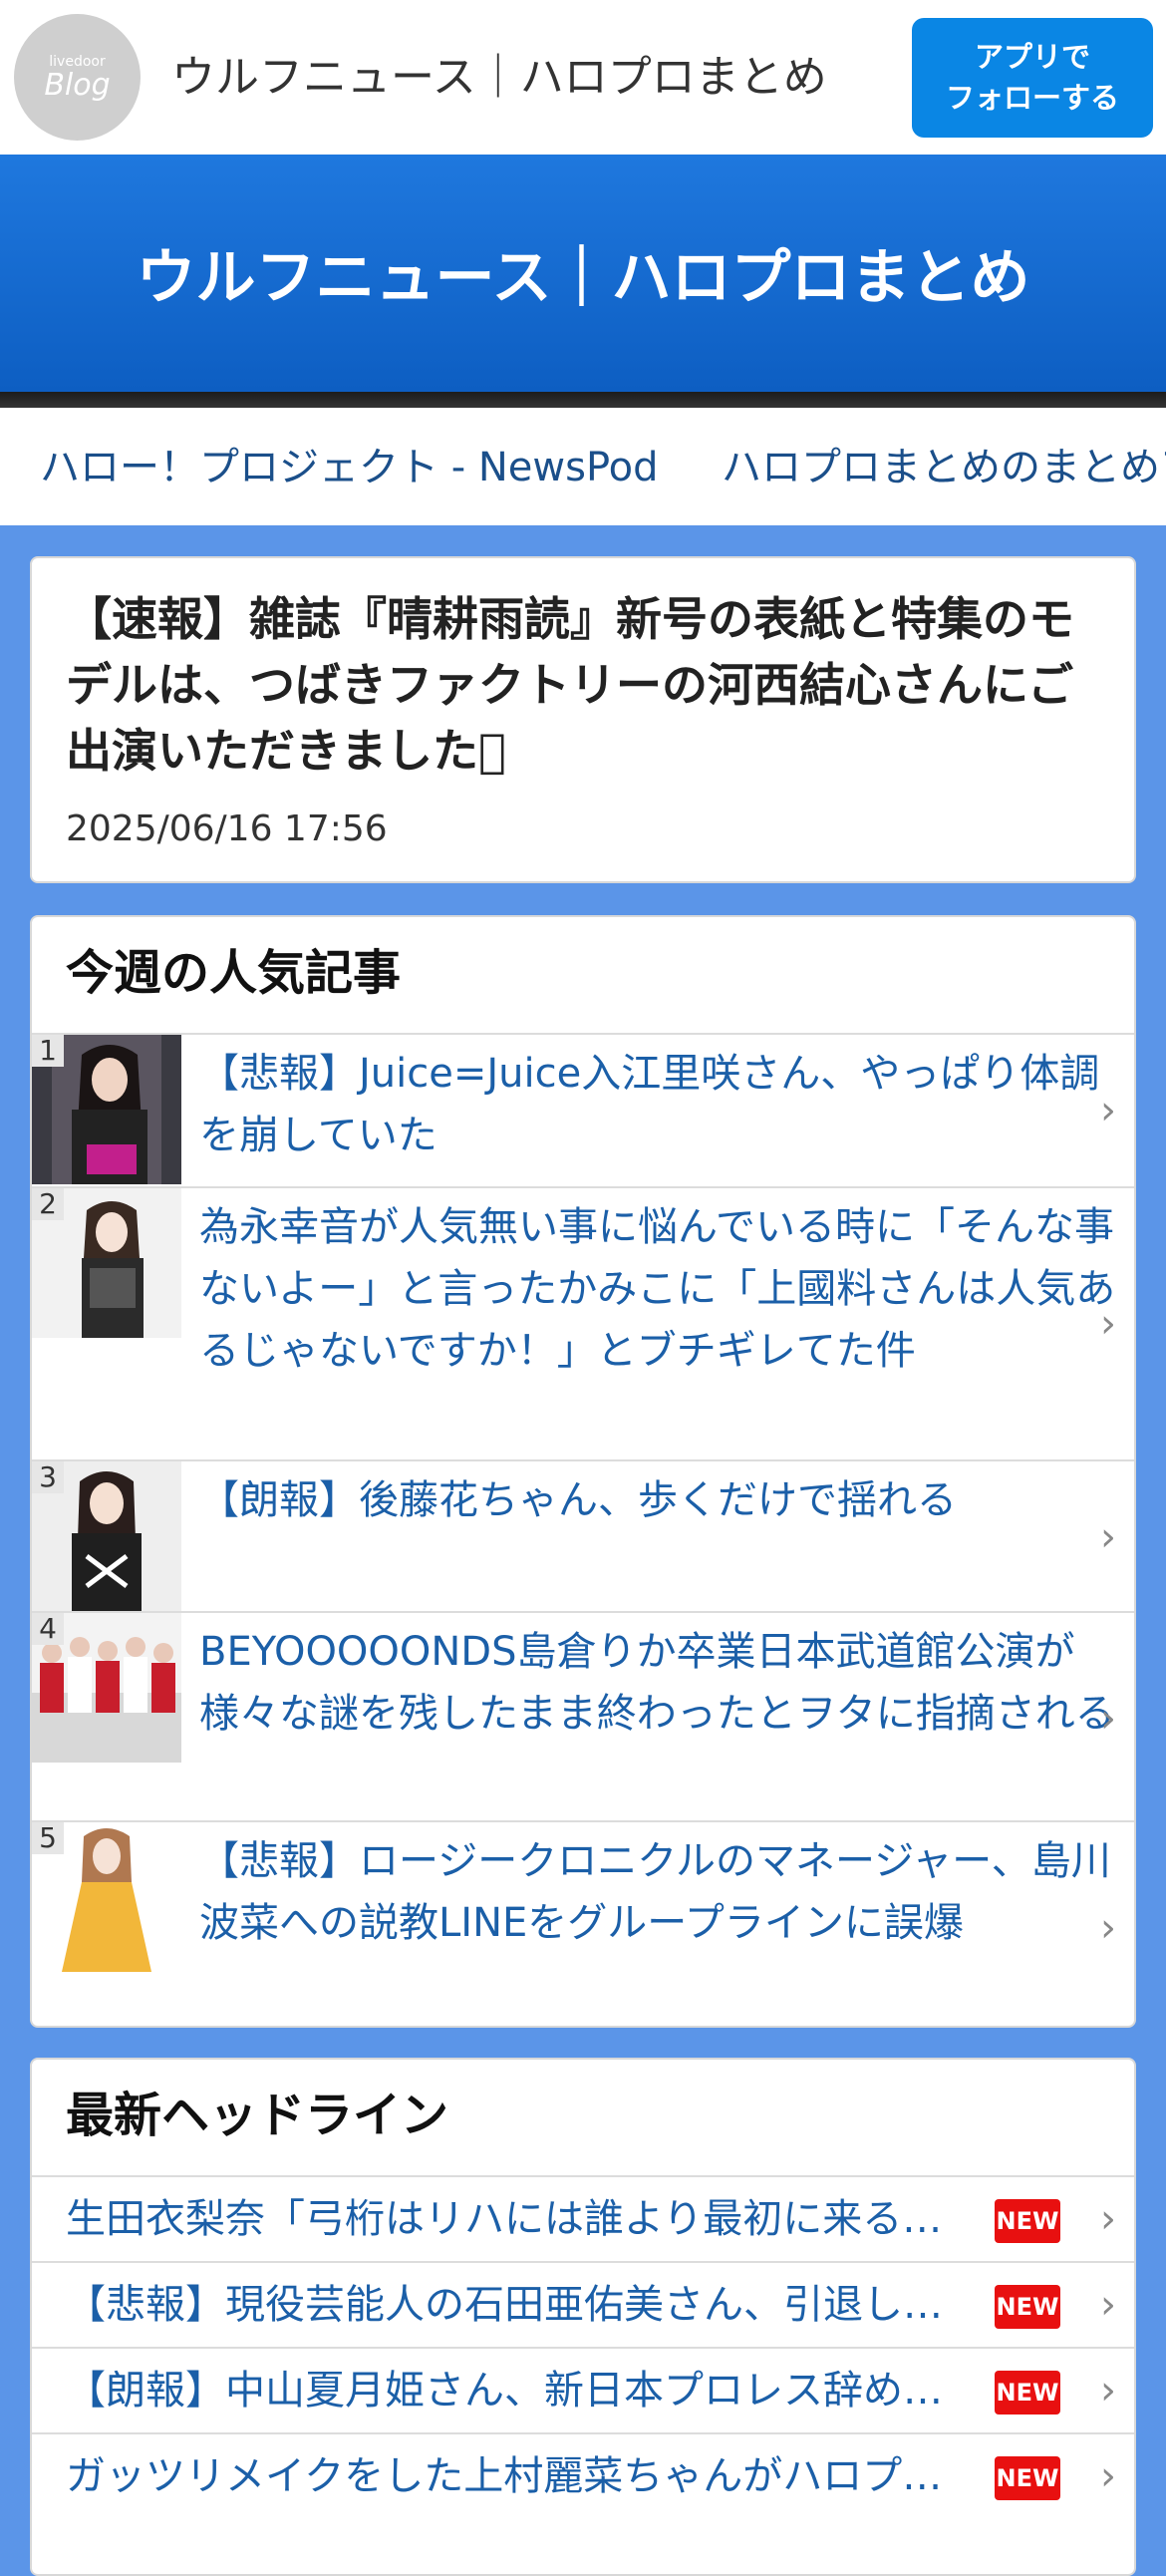  I want to click on follow-button-line2: フォローする, so click(1032, 98).